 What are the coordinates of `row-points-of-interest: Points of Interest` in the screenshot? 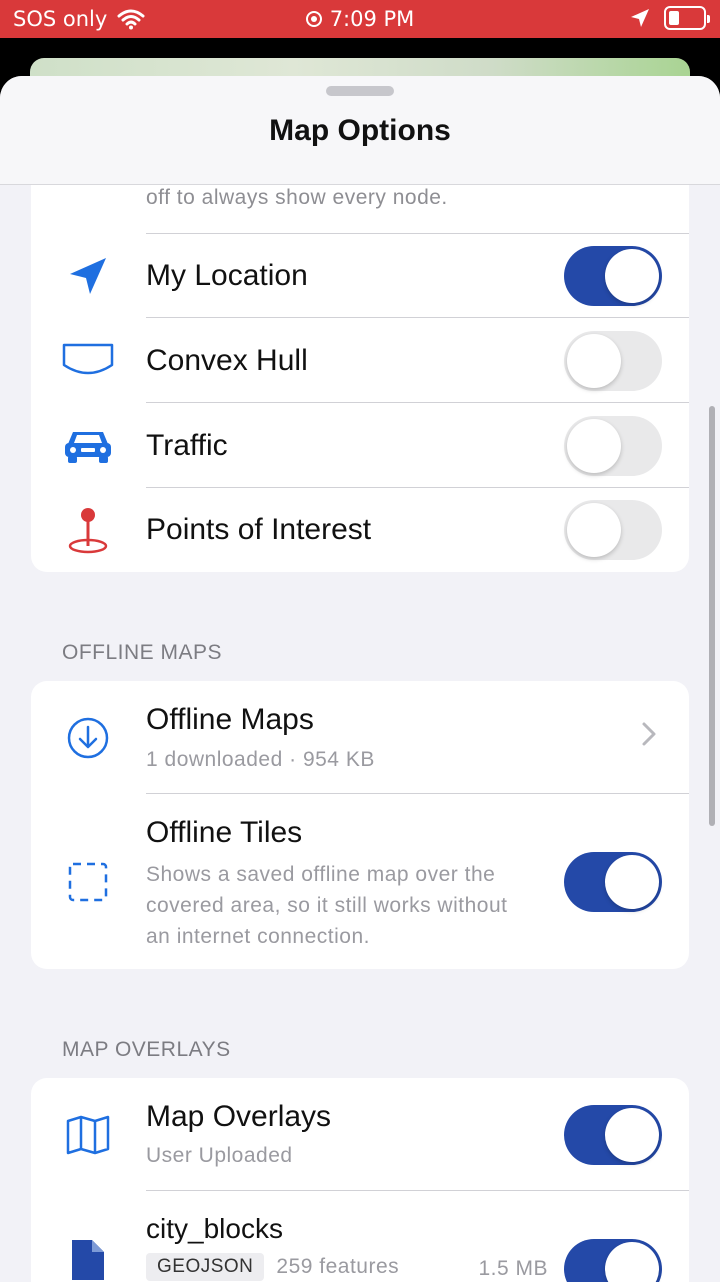 It's located at (360, 530).